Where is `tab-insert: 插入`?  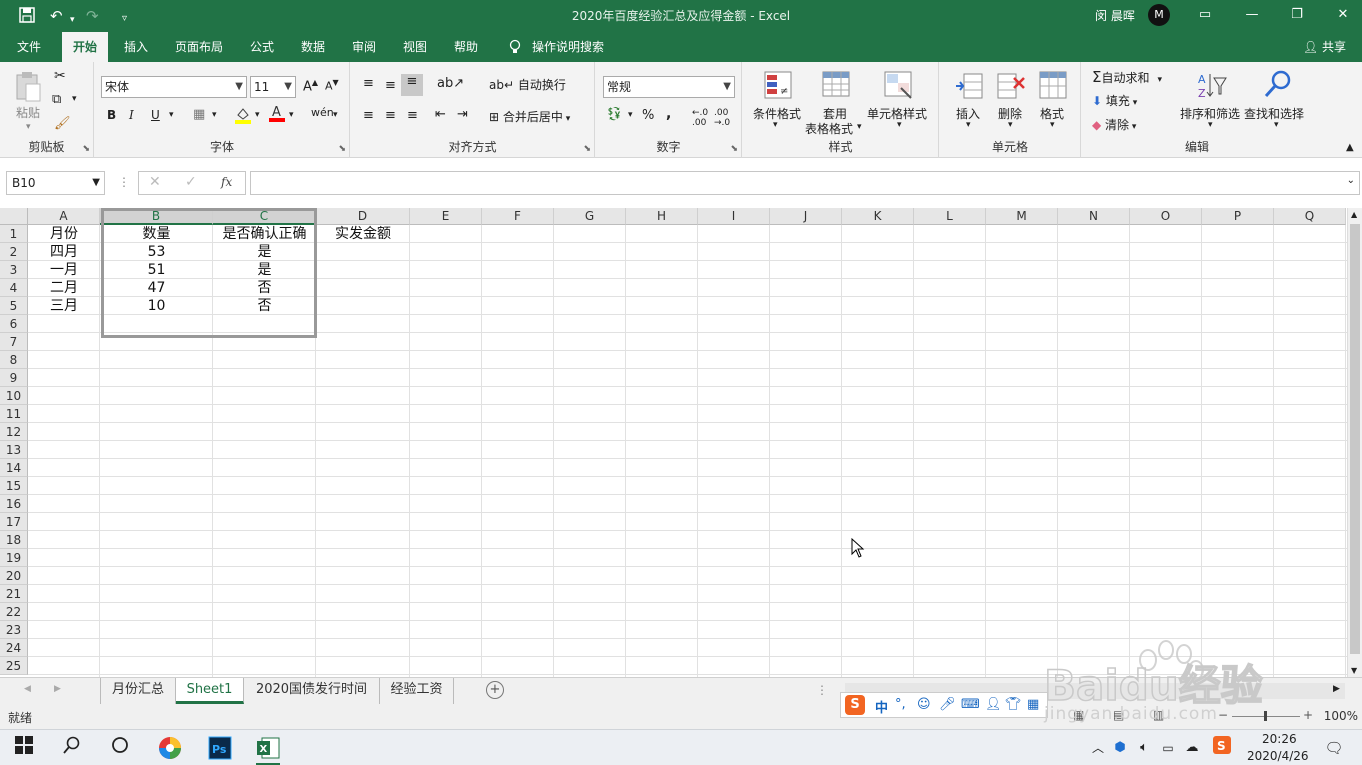 tab-insert: 插入 is located at coordinates (136, 47).